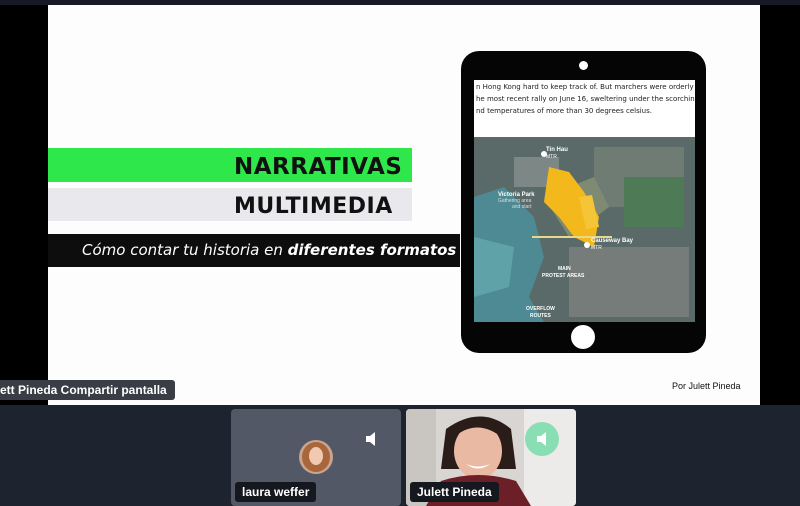 The width and height of the screenshot is (800, 506). I want to click on participant-tile-video: Julett Pineda, so click(491, 457).